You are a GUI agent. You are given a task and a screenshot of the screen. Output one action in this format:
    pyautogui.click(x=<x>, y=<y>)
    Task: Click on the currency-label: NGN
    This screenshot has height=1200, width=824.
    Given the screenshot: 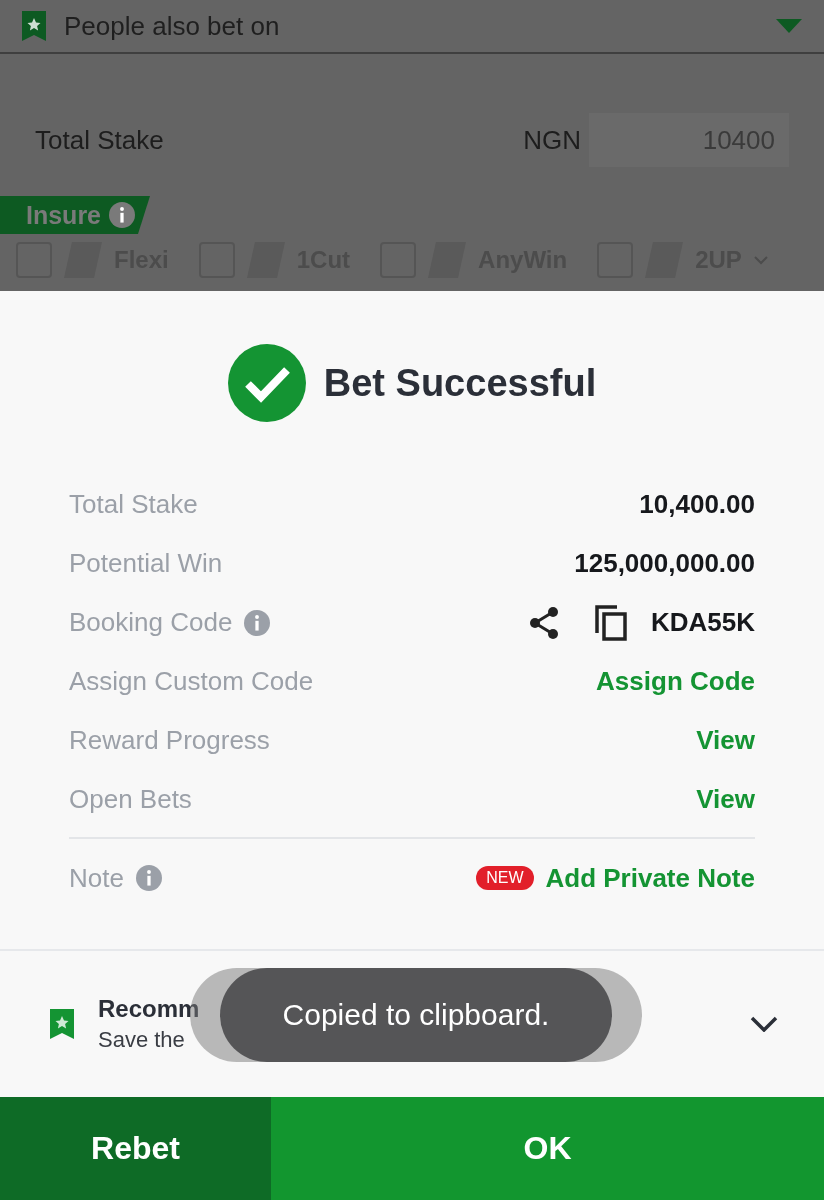 What is the action you would take?
    pyautogui.click(x=552, y=140)
    